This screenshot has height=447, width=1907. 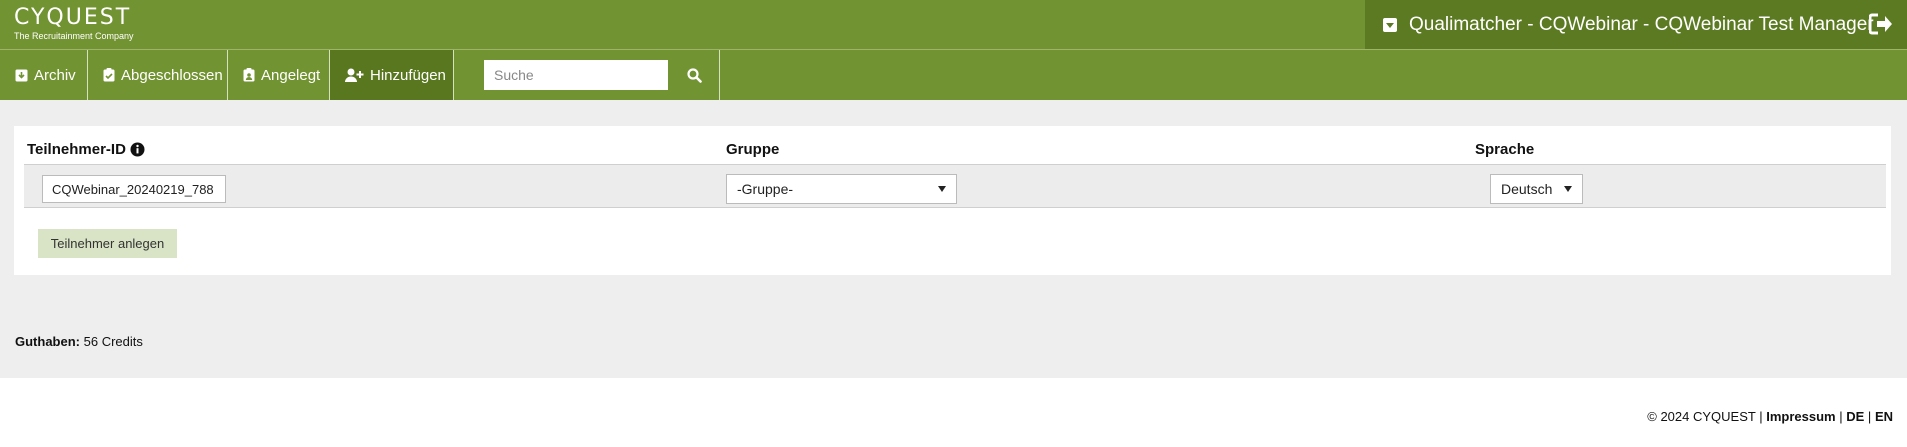 I want to click on info-icon, so click(x=137, y=149).